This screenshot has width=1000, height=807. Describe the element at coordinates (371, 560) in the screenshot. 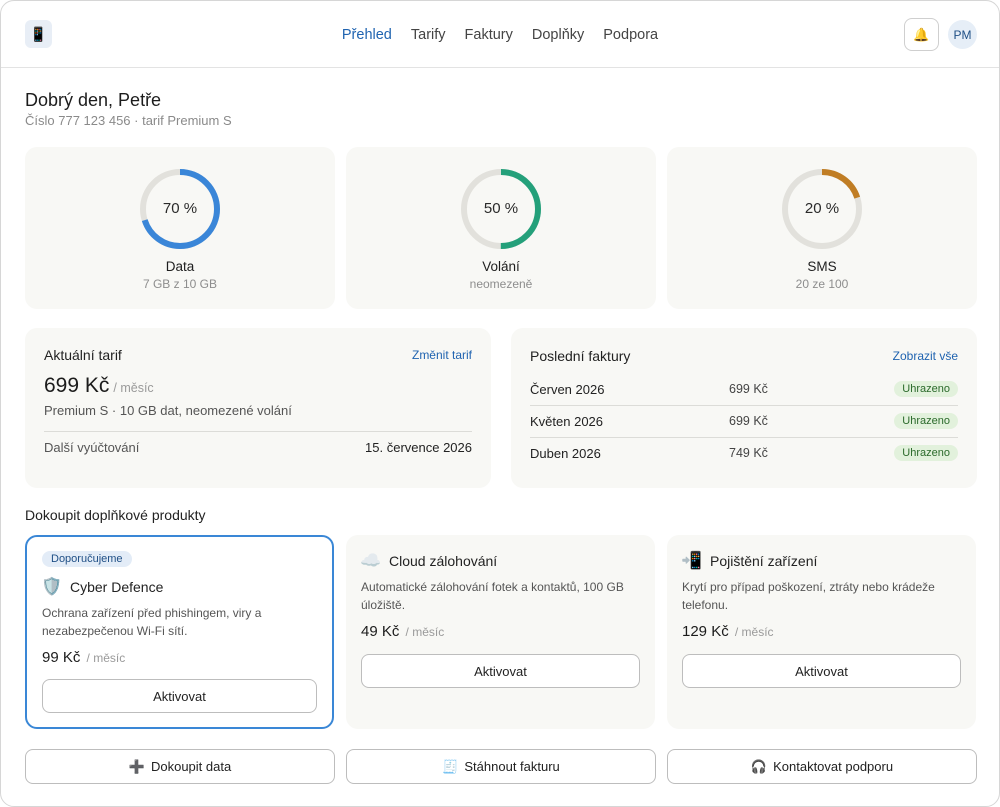

I see `cloud-icon: ☁️` at that location.